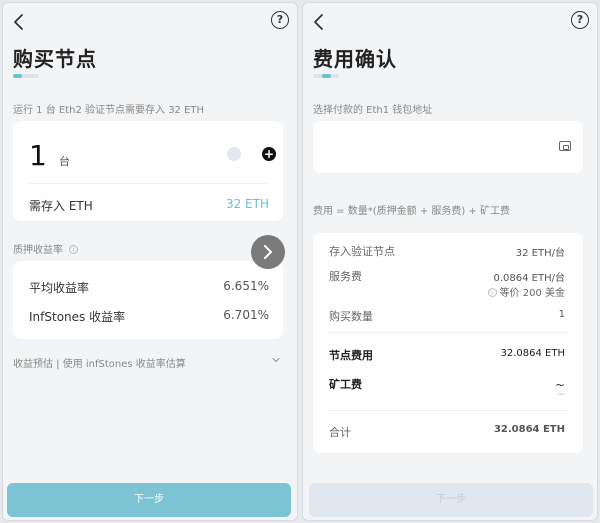 Image resolution: width=600 pixels, height=523 pixels. Describe the element at coordinates (565, 146) in the screenshot. I see `wallet-icon` at that location.